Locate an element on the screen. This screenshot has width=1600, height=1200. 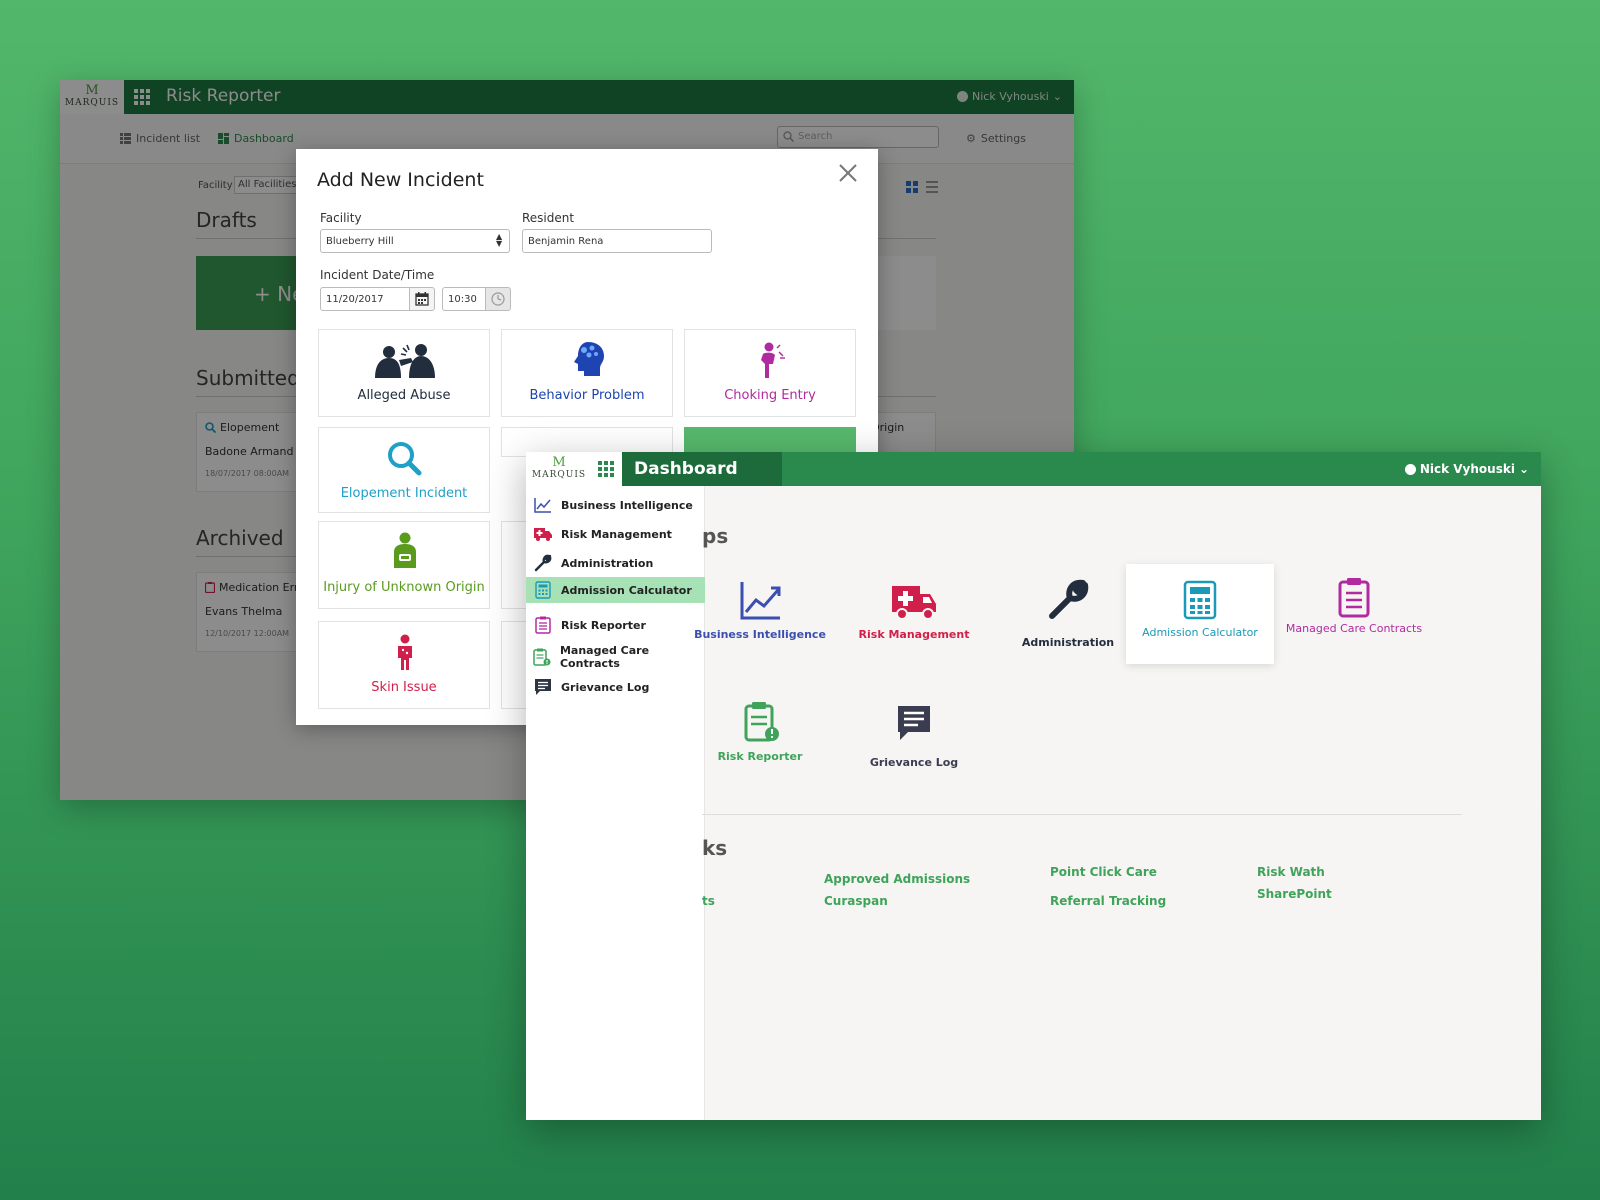
logo-text: MARQUIS is located at coordinates (559, 475).